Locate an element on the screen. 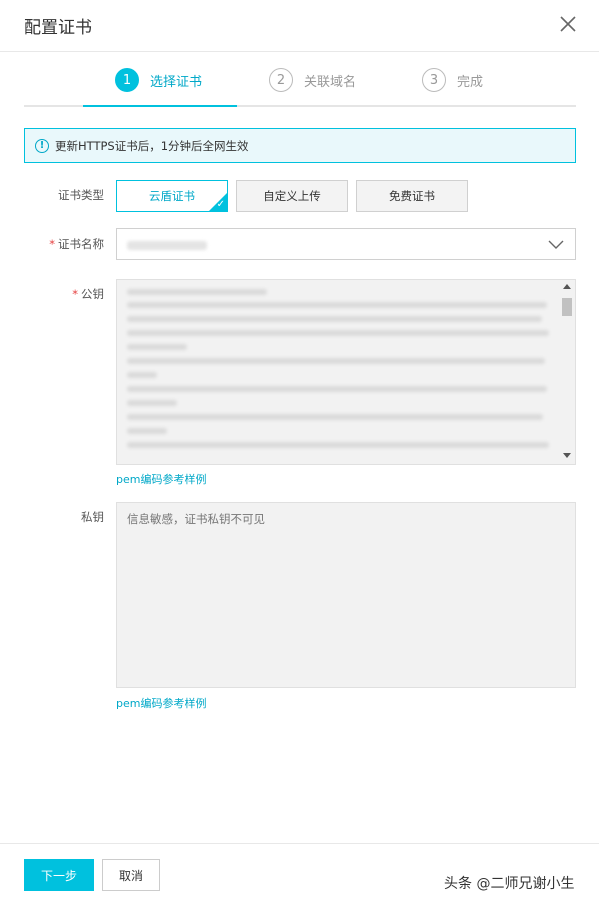  close-icon is located at coordinates (568, 24).